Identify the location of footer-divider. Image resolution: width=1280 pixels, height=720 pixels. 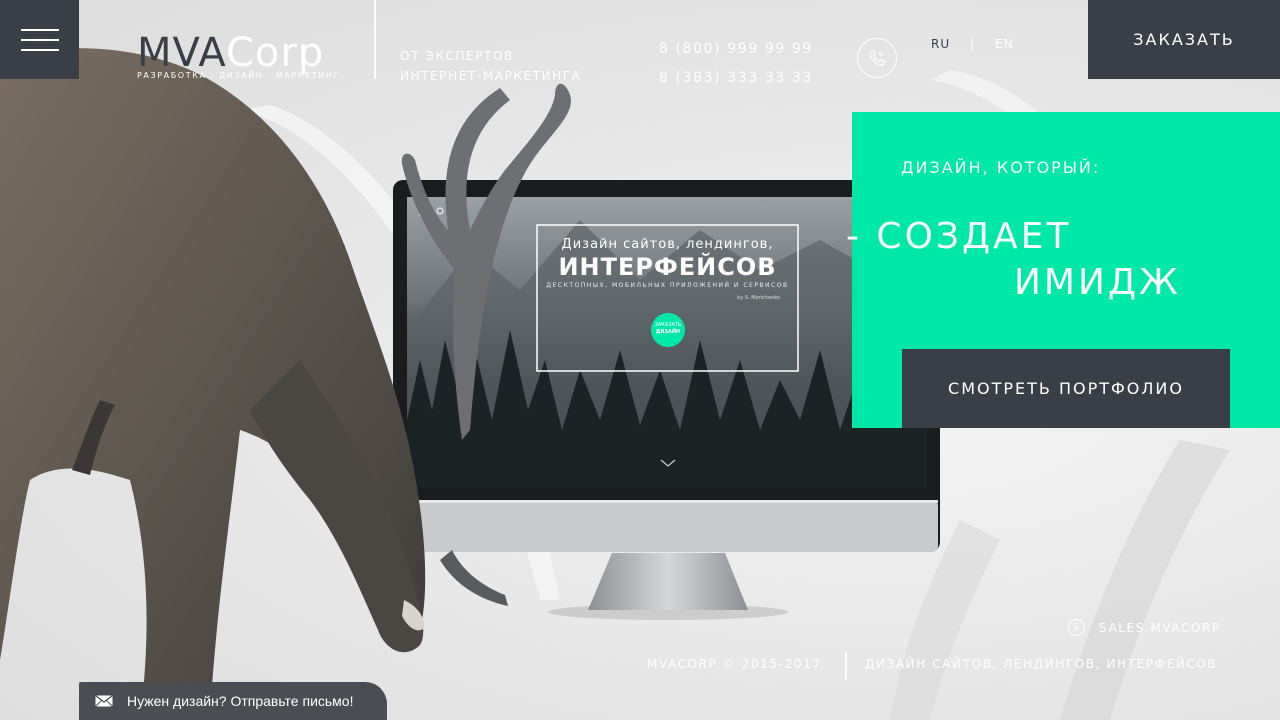
(846, 666).